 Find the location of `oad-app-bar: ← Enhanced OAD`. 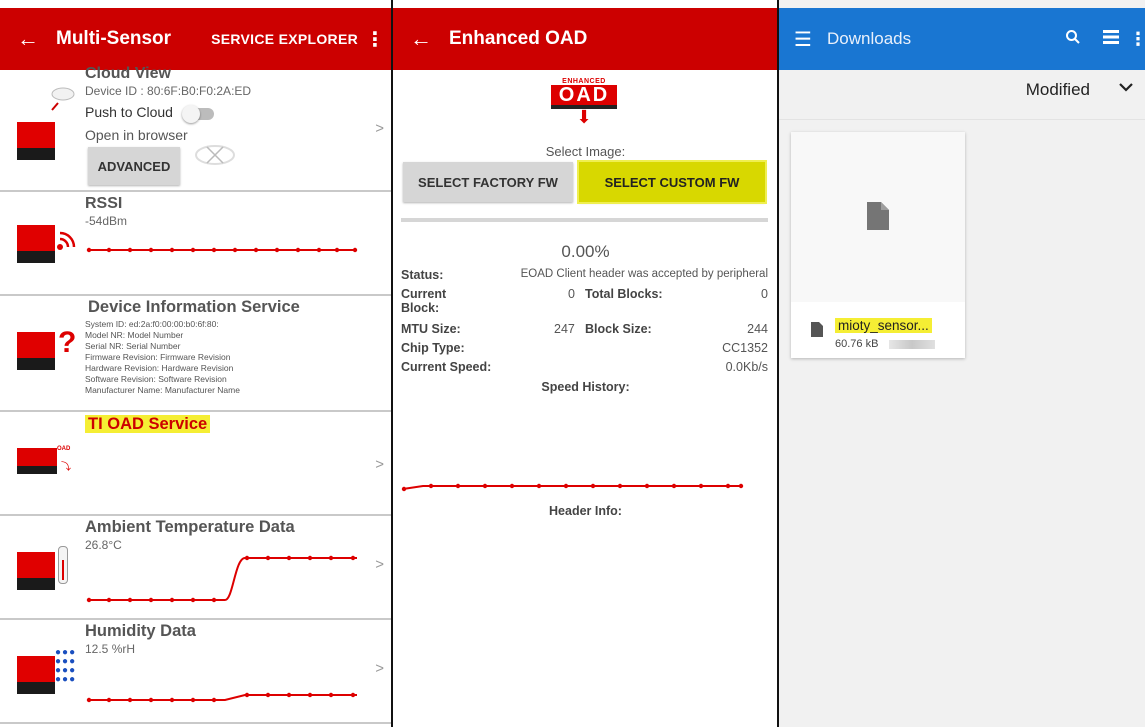

oad-app-bar: ← Enhanced OAD is located at coordinates (585, 39).